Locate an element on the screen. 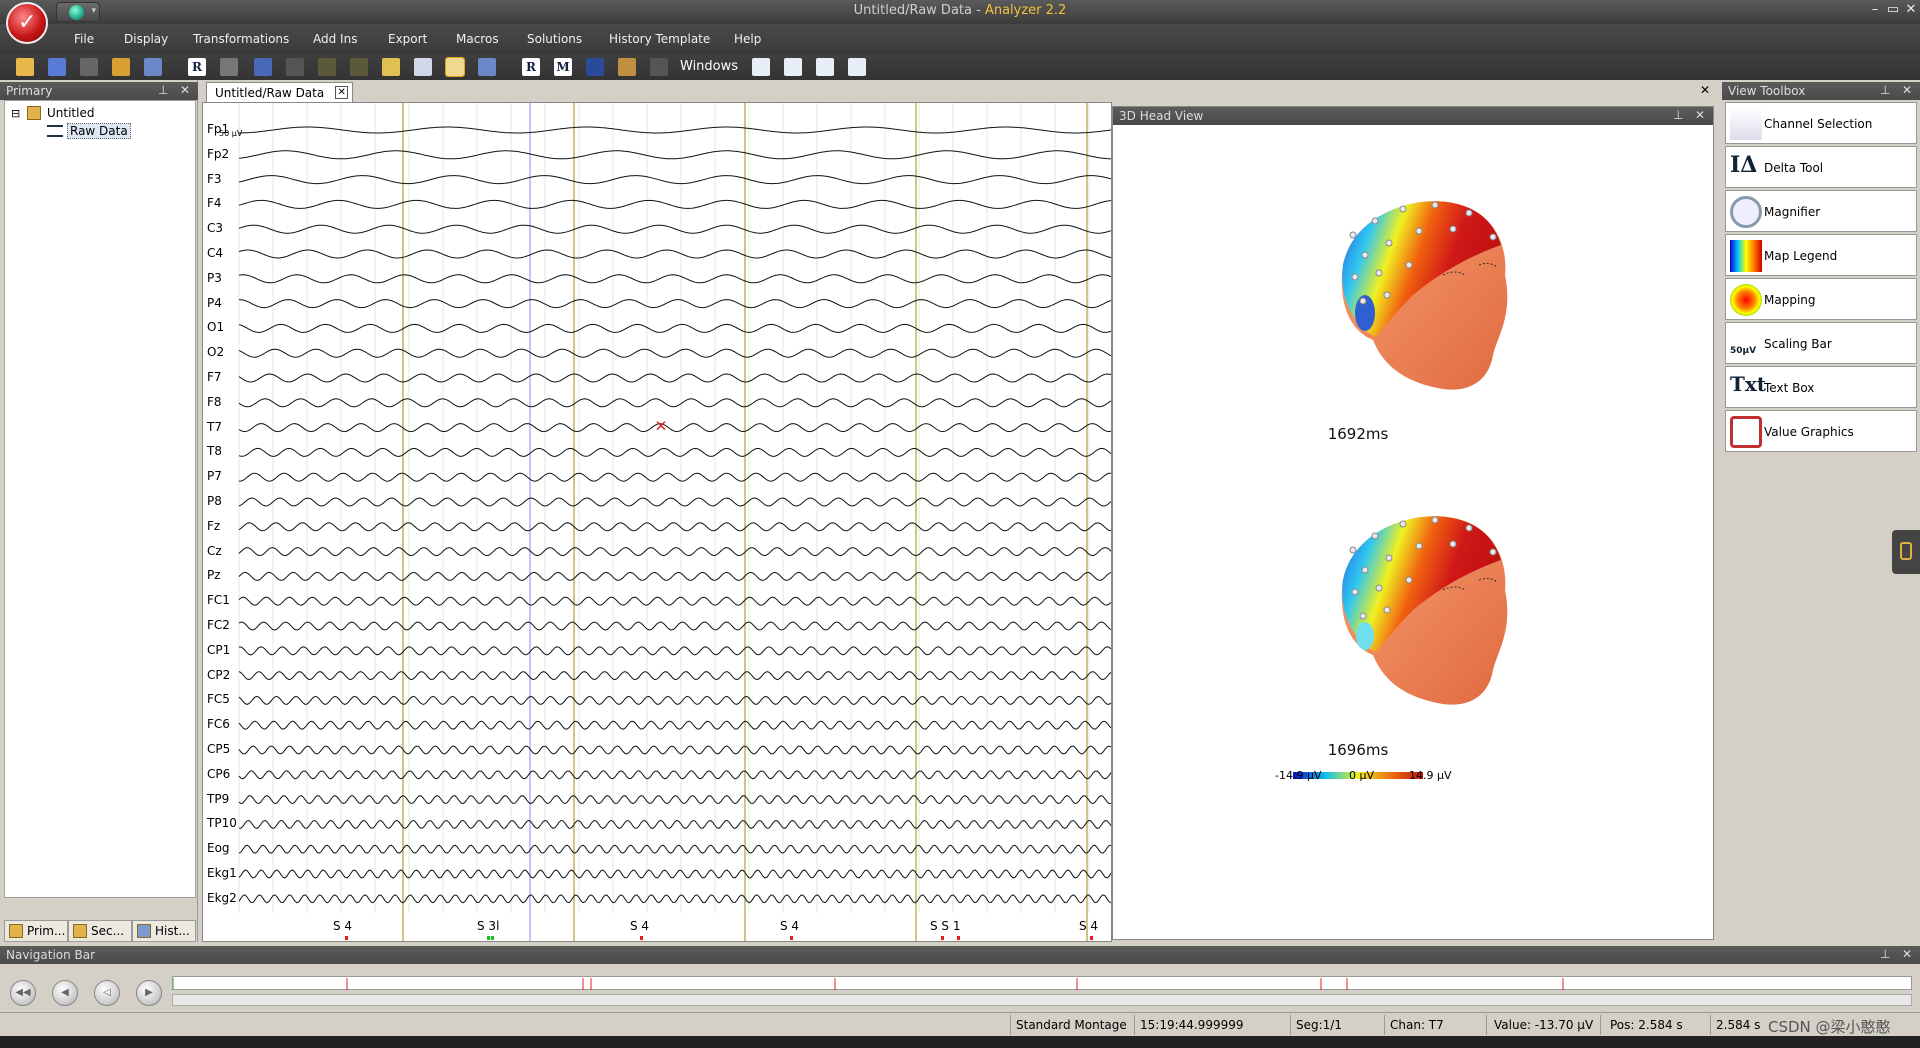 This screenshot has width=1920, height=1048. r-view-icon: R is located at coordinates (531, 67).